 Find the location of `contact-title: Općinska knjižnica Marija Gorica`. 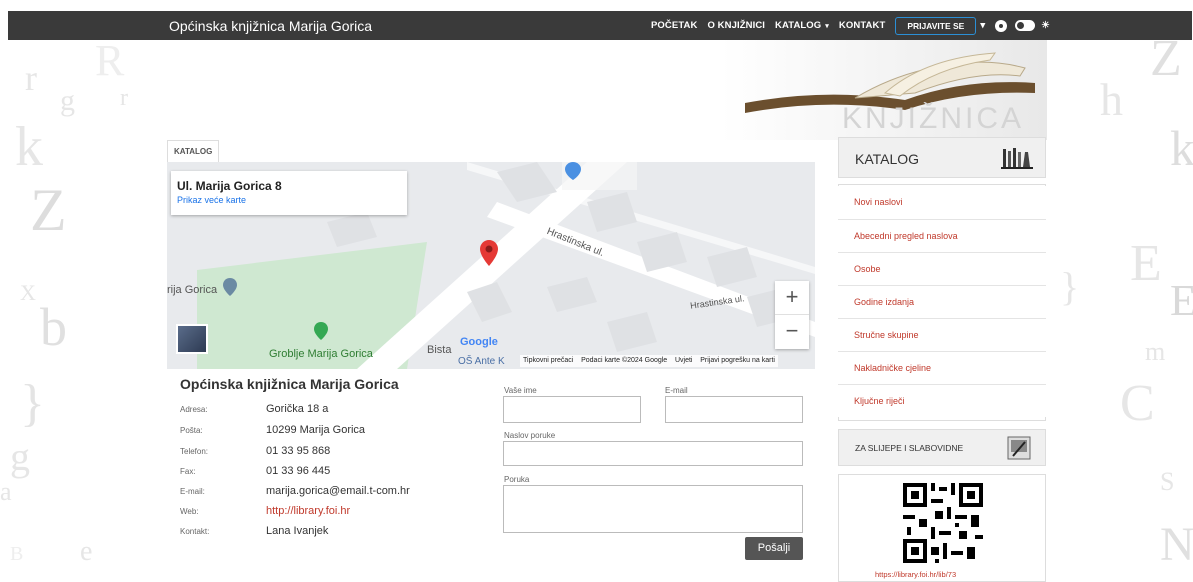

contact-title: Općinska knjižnica Marija Gorica is located at coordinates (289, 384).